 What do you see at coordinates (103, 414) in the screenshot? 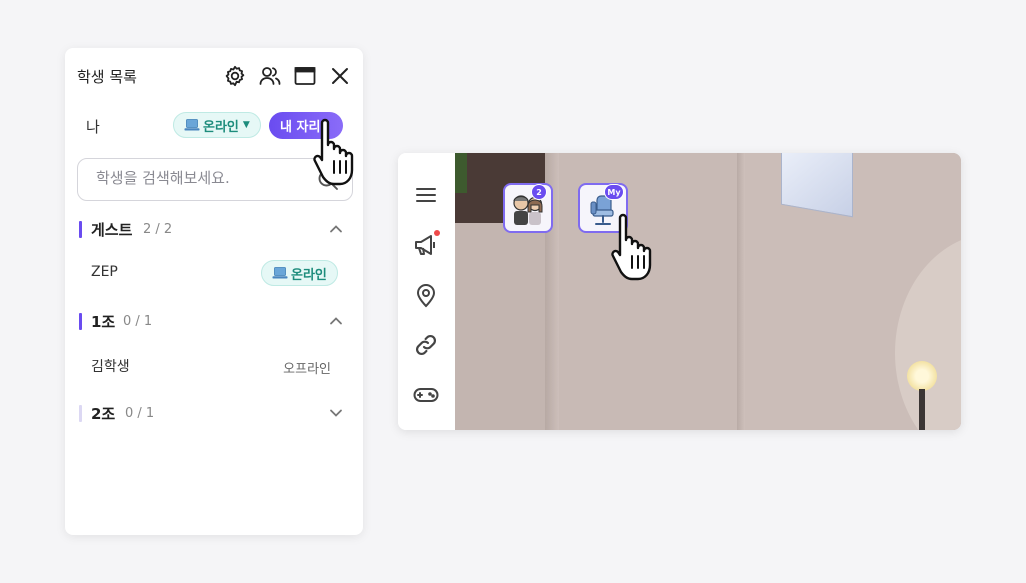
I see `group-name: 2조` at bounding box center [103, 414].